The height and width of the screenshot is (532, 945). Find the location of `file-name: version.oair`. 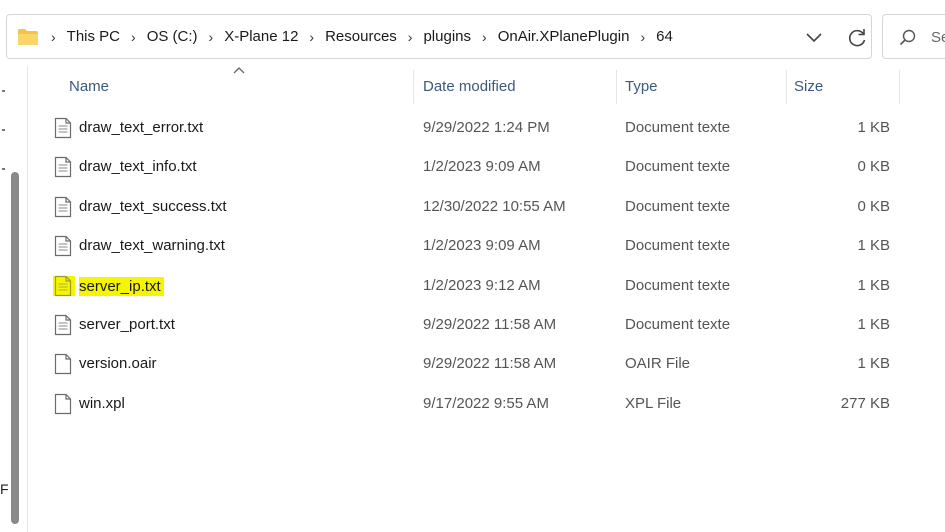

file-name: version.oair is located at coordinates (118, 364).